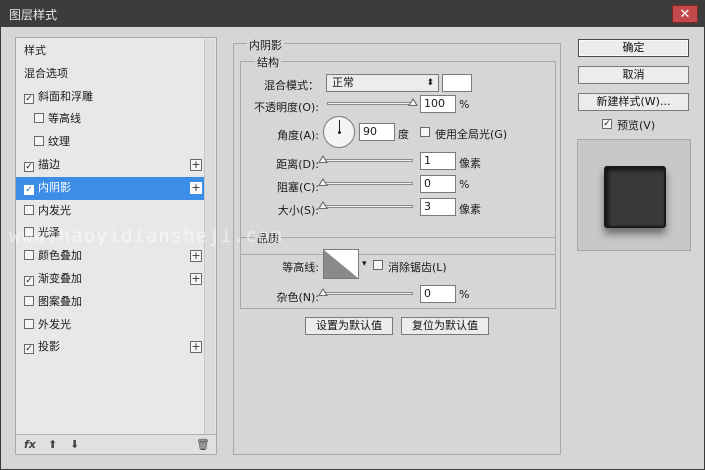  I want to click on fx-icon: fx, so click(30, 444).